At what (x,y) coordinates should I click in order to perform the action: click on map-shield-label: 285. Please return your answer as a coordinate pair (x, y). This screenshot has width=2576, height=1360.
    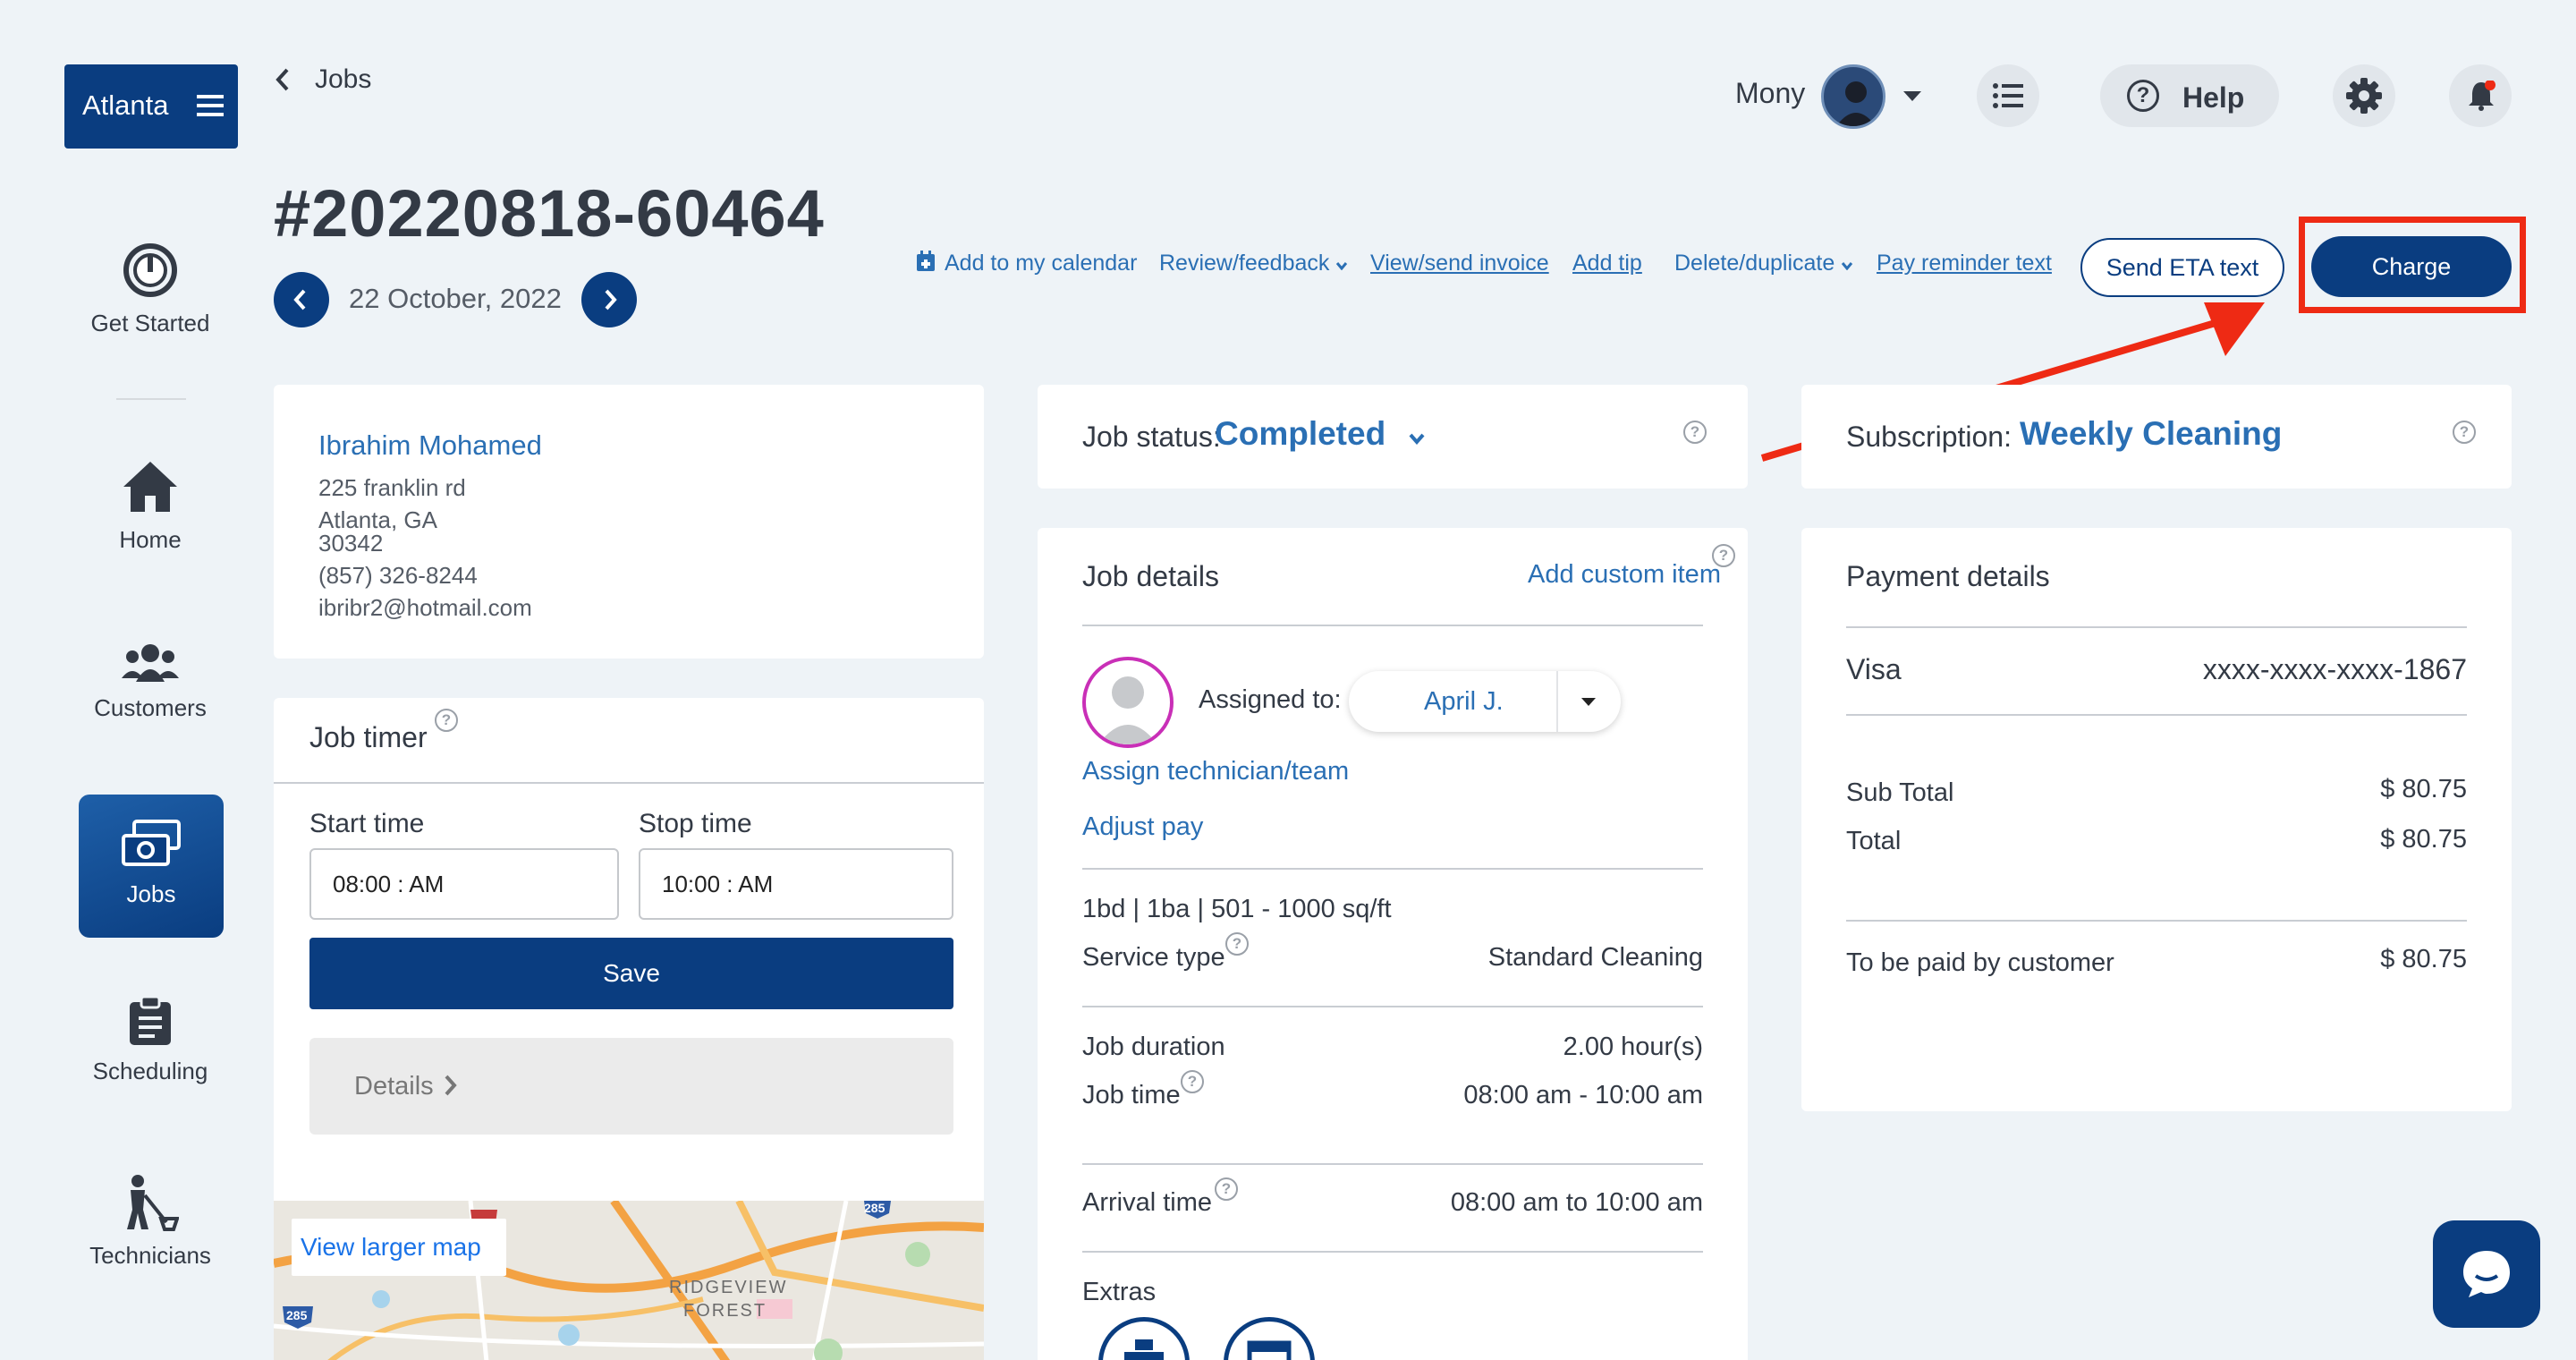
    Looking at the image, I should click on (875, 1208).